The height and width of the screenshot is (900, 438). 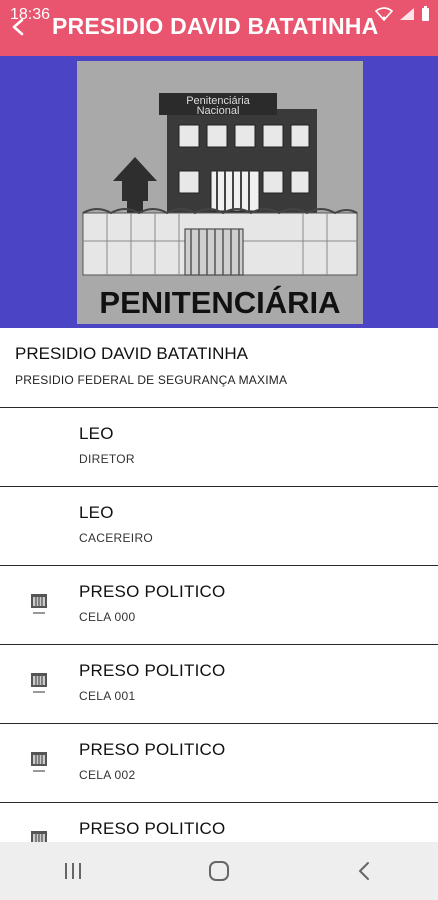 I want to click on sign-line-2: Nacional, so click(x=218, y=111).